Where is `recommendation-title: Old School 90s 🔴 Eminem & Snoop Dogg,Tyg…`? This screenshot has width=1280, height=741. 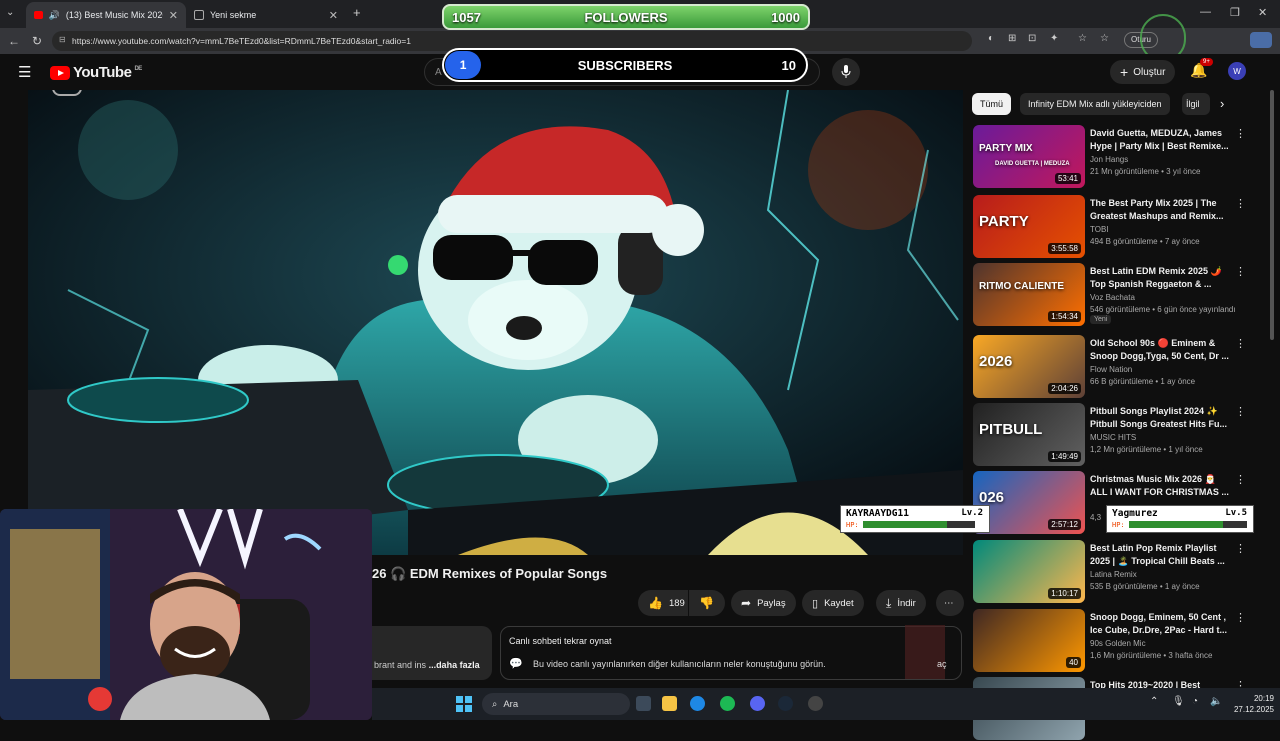 recommendation-title: Old School 90s 🔴 Eminem & Snoop Dogg,Tyg… is located at coordinates (1160, 349).